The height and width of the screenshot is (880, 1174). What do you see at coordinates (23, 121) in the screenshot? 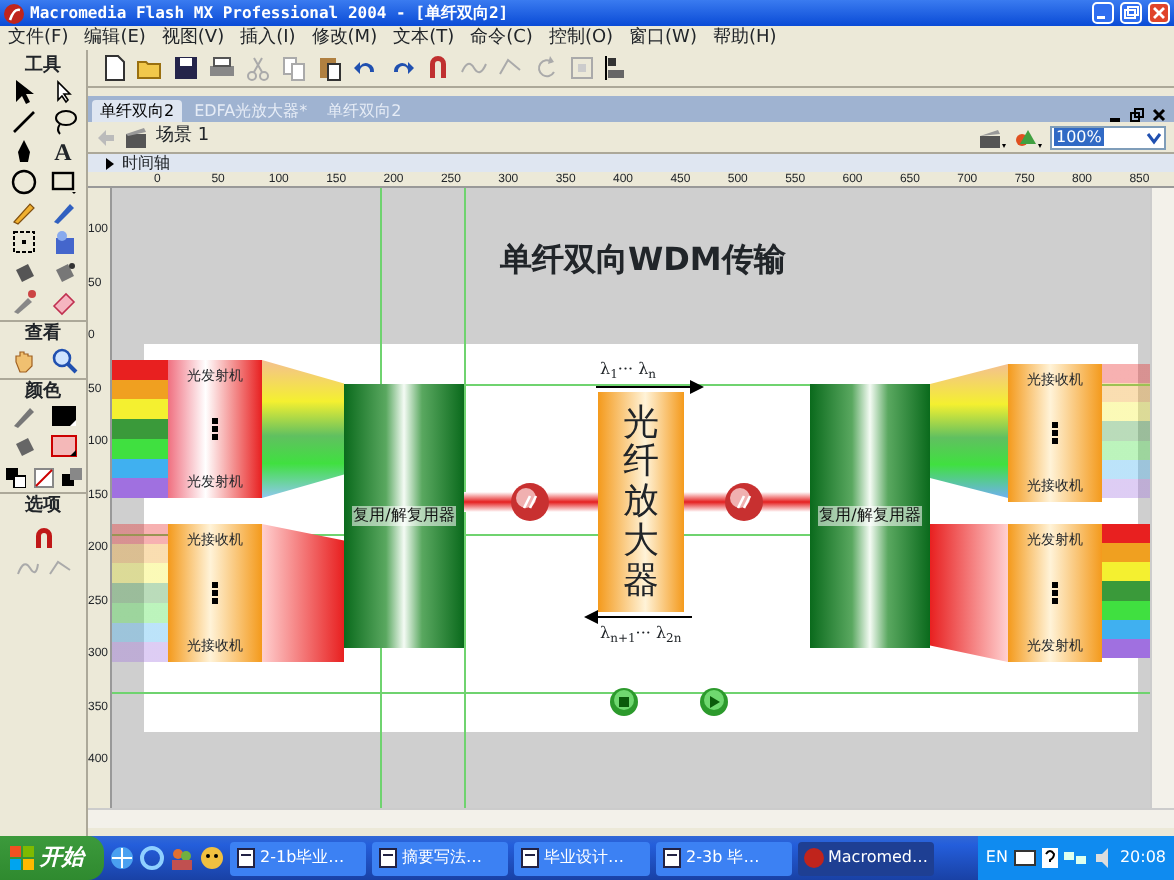
I see `line-icon` at bounding box center [23, 121].